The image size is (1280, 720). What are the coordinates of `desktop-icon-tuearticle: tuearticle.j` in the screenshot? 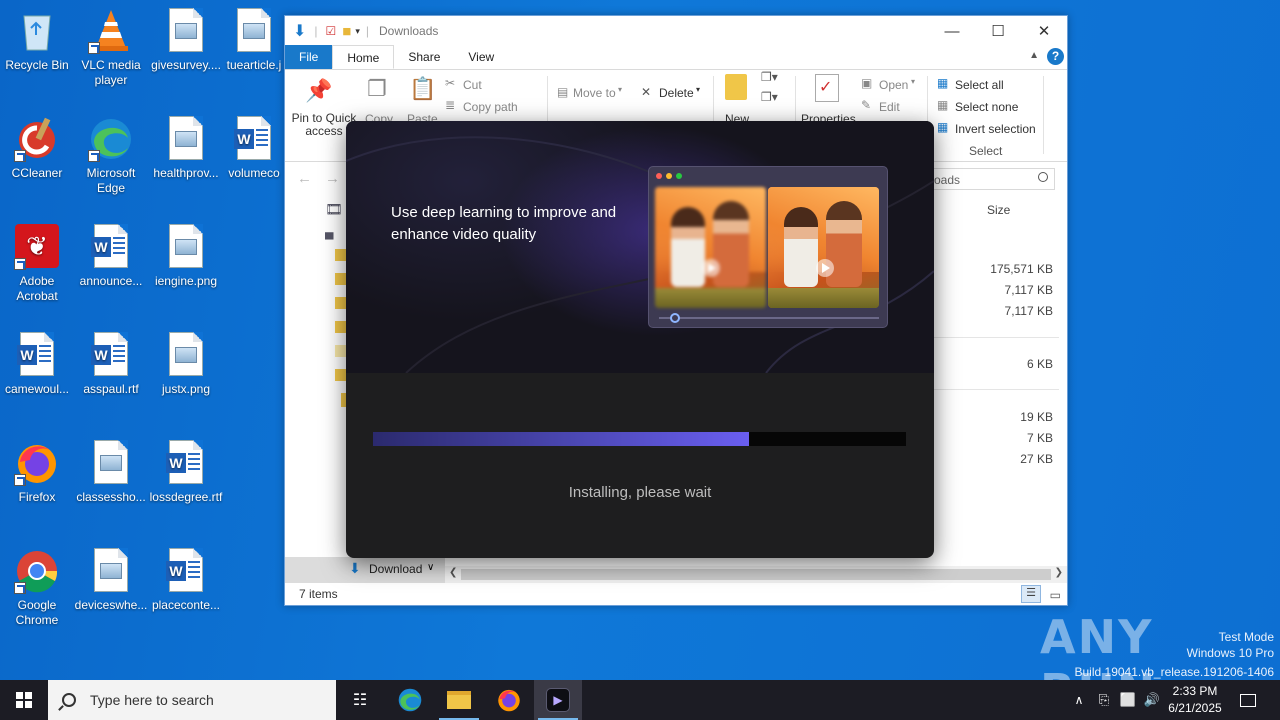 It's located at (254, 40).